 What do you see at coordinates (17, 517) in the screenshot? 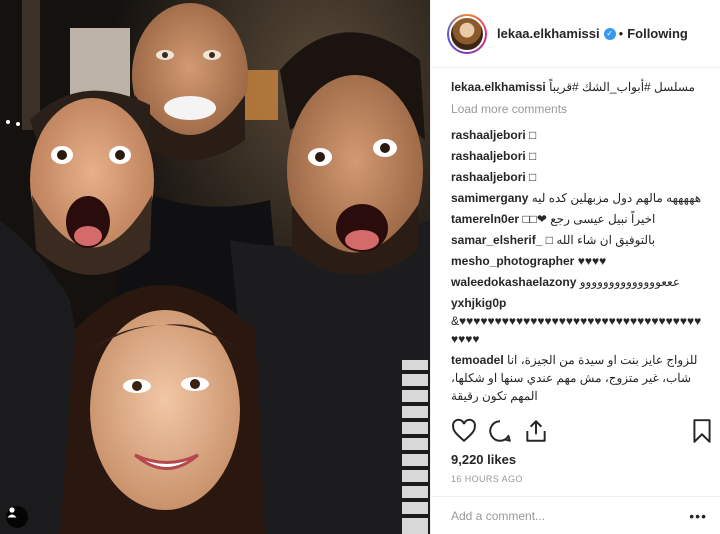
I see `user-tag-icon` at bounding box center [17, 517].